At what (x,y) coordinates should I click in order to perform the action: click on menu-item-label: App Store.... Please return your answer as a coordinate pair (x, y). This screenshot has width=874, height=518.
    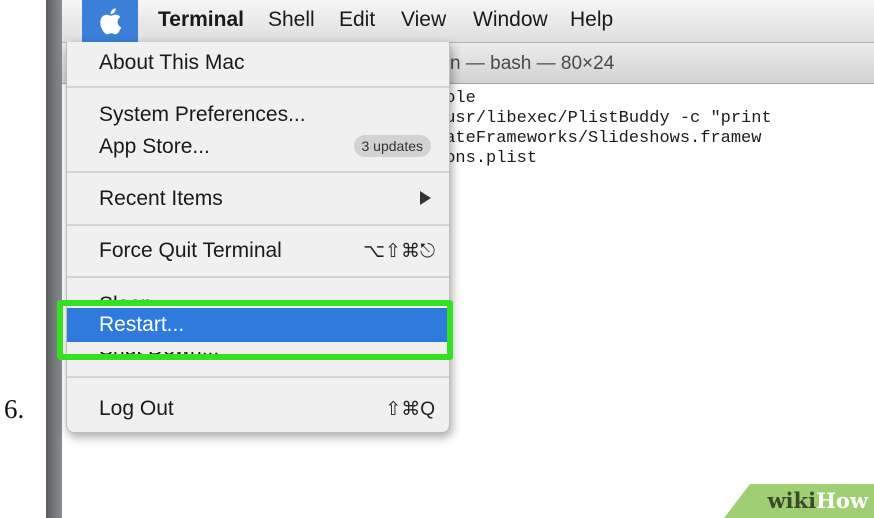
    Looking at the image, I should click on (154, 146).